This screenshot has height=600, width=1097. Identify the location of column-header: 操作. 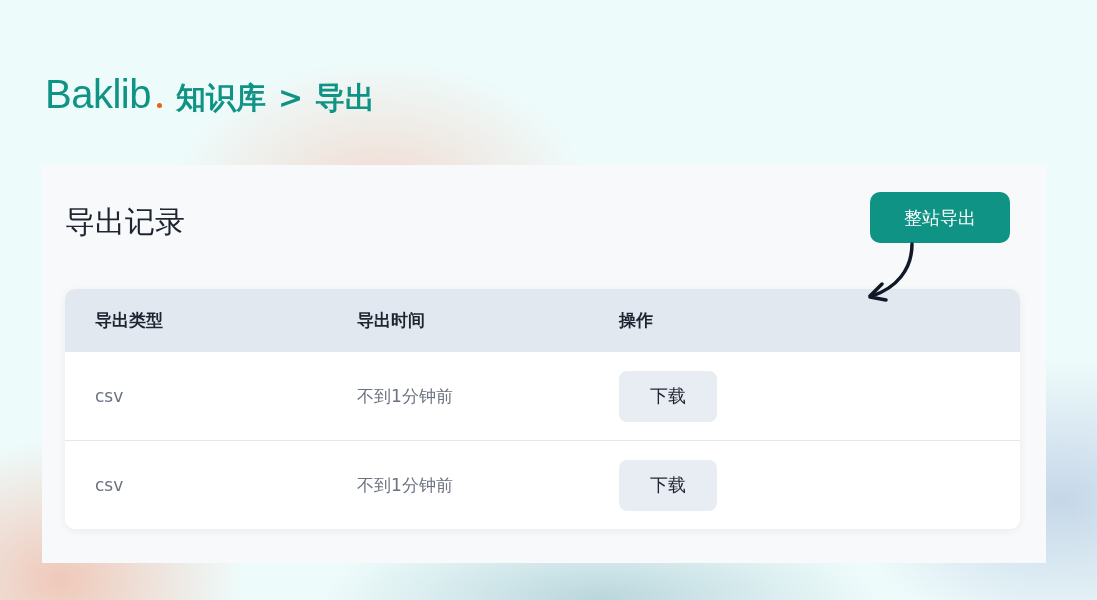
(636, 320).